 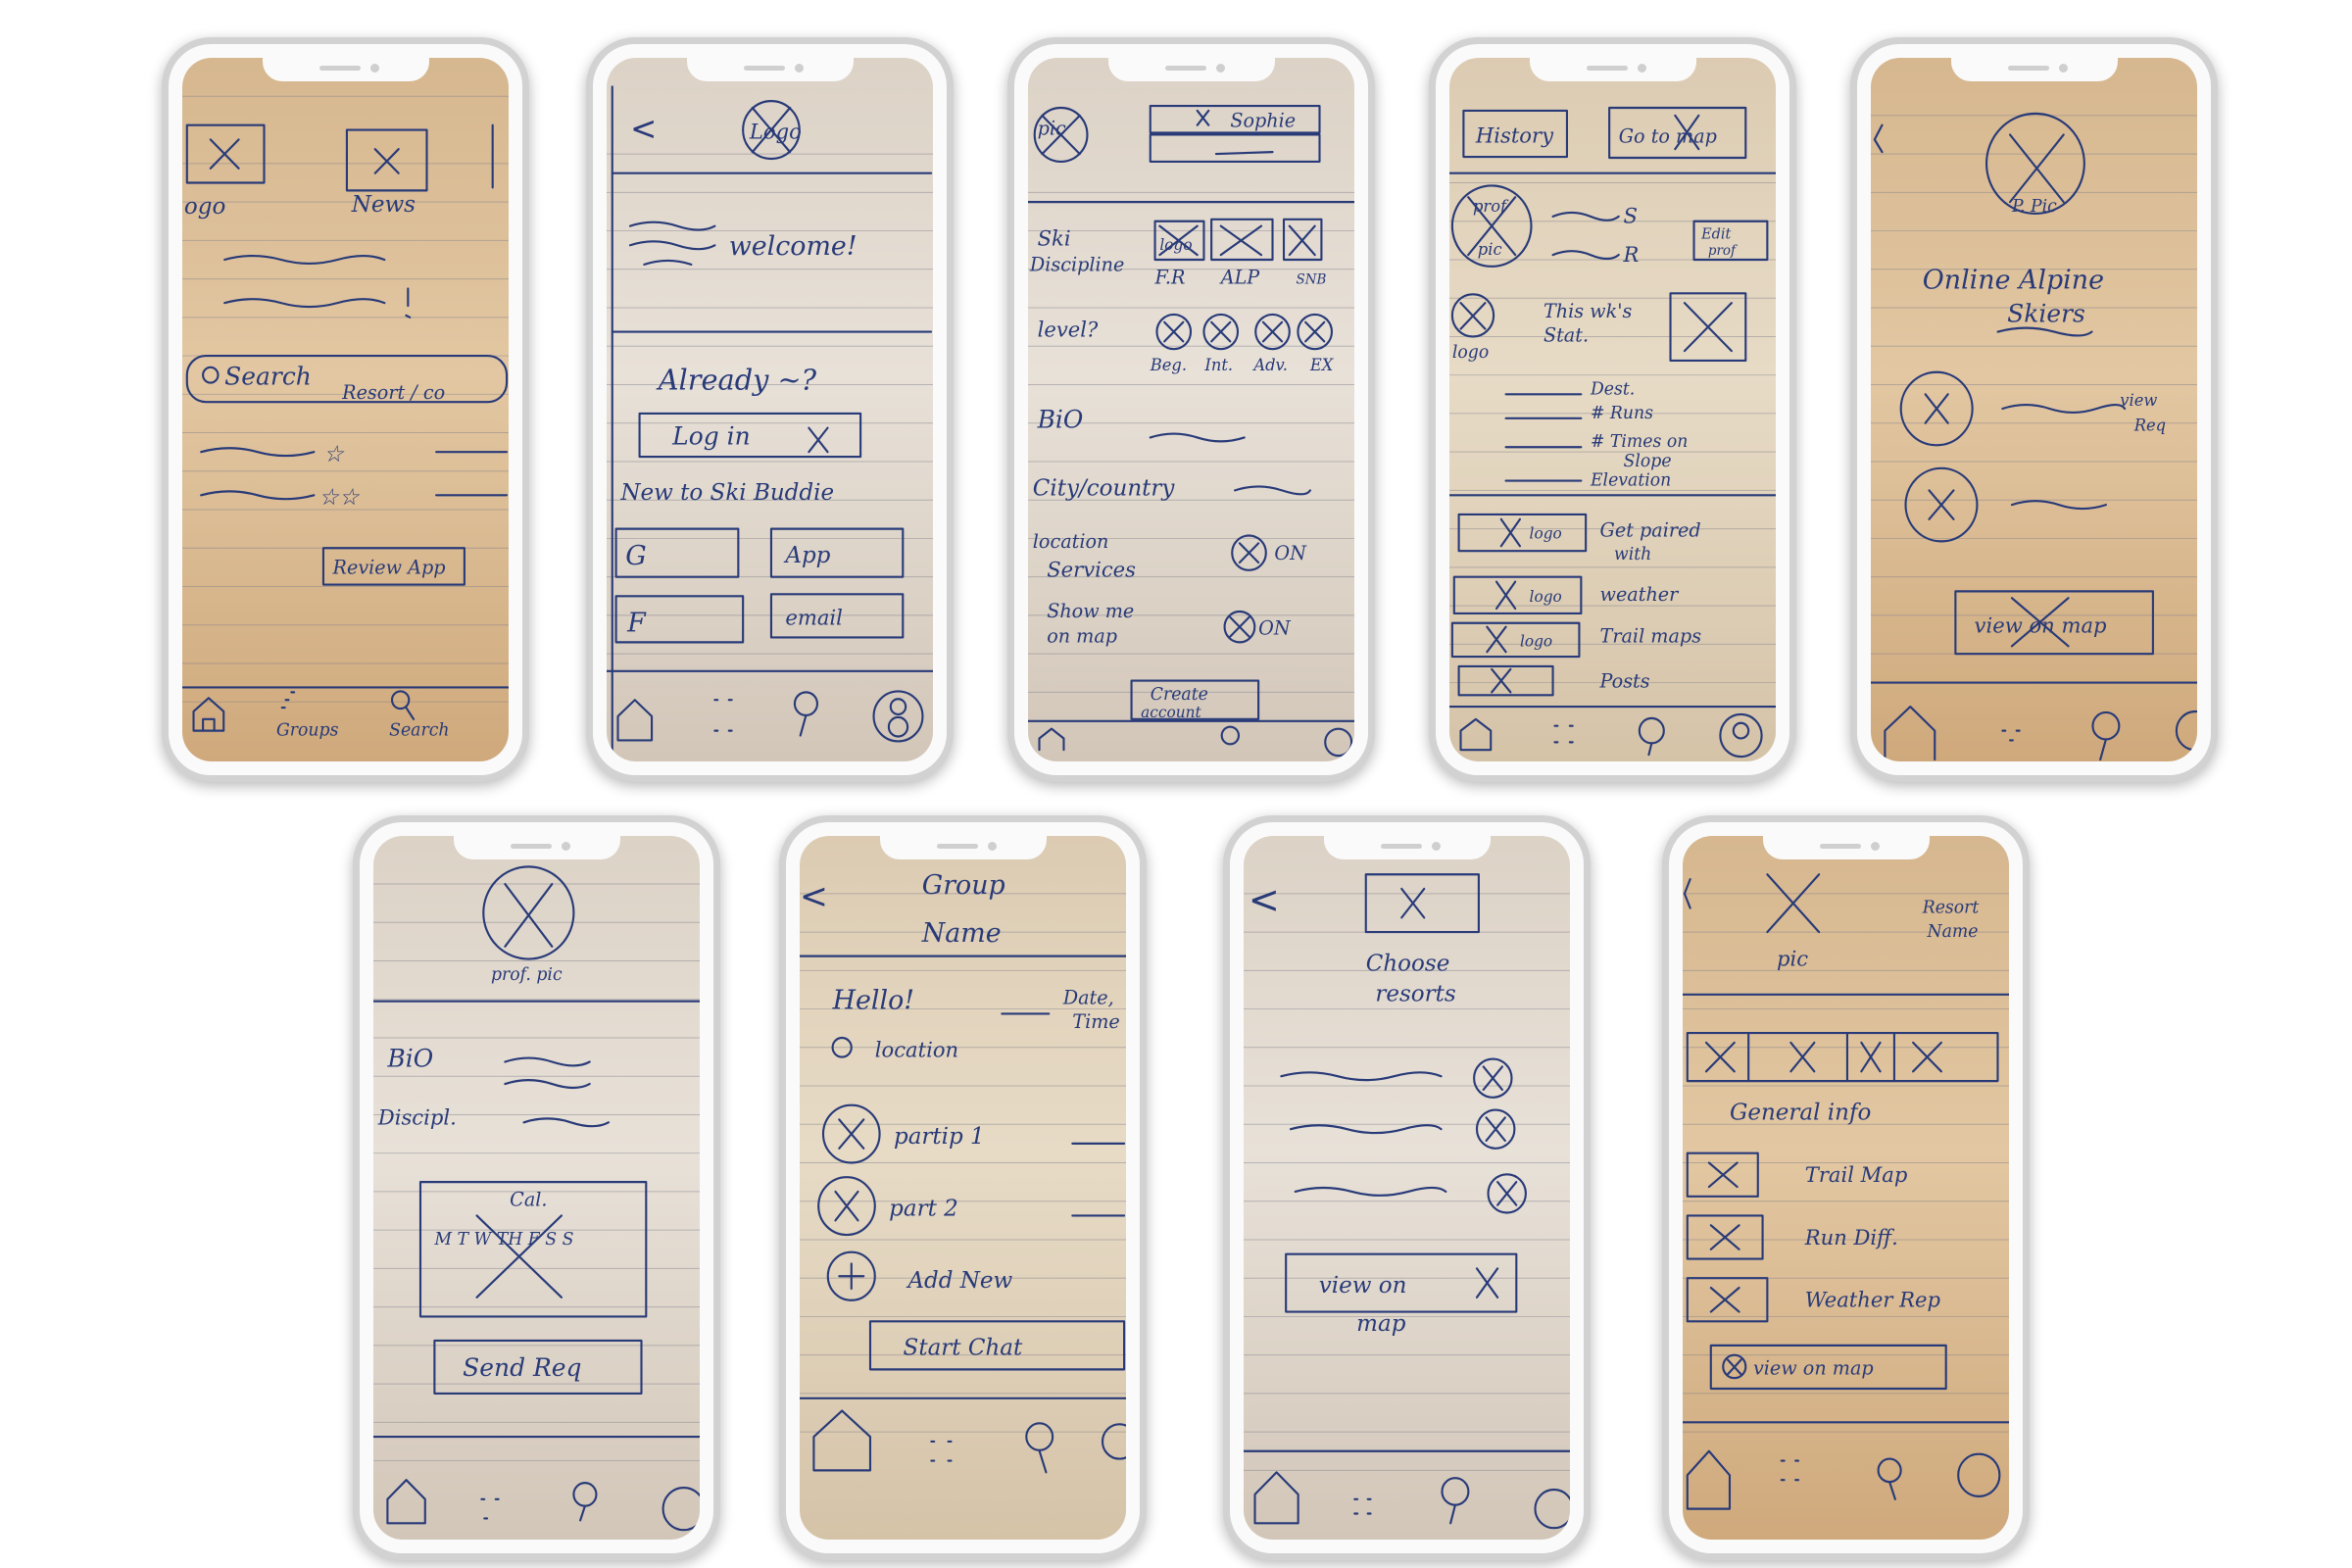 I want to click on run-diff-link: Run Diff., so click(x=1851, y=1238).